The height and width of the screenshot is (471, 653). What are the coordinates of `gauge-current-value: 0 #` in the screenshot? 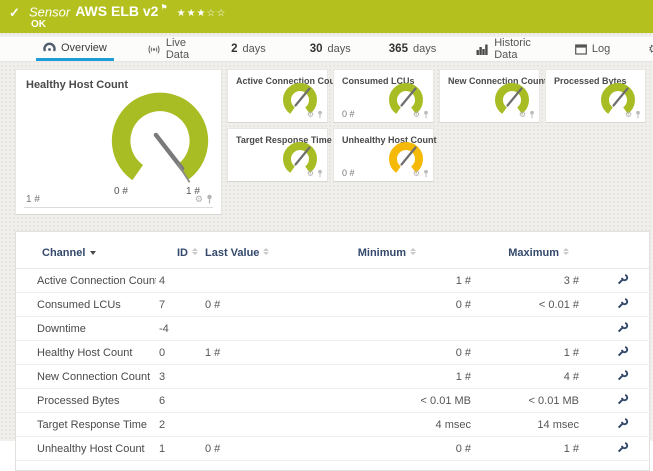 It's located at (348, 173).